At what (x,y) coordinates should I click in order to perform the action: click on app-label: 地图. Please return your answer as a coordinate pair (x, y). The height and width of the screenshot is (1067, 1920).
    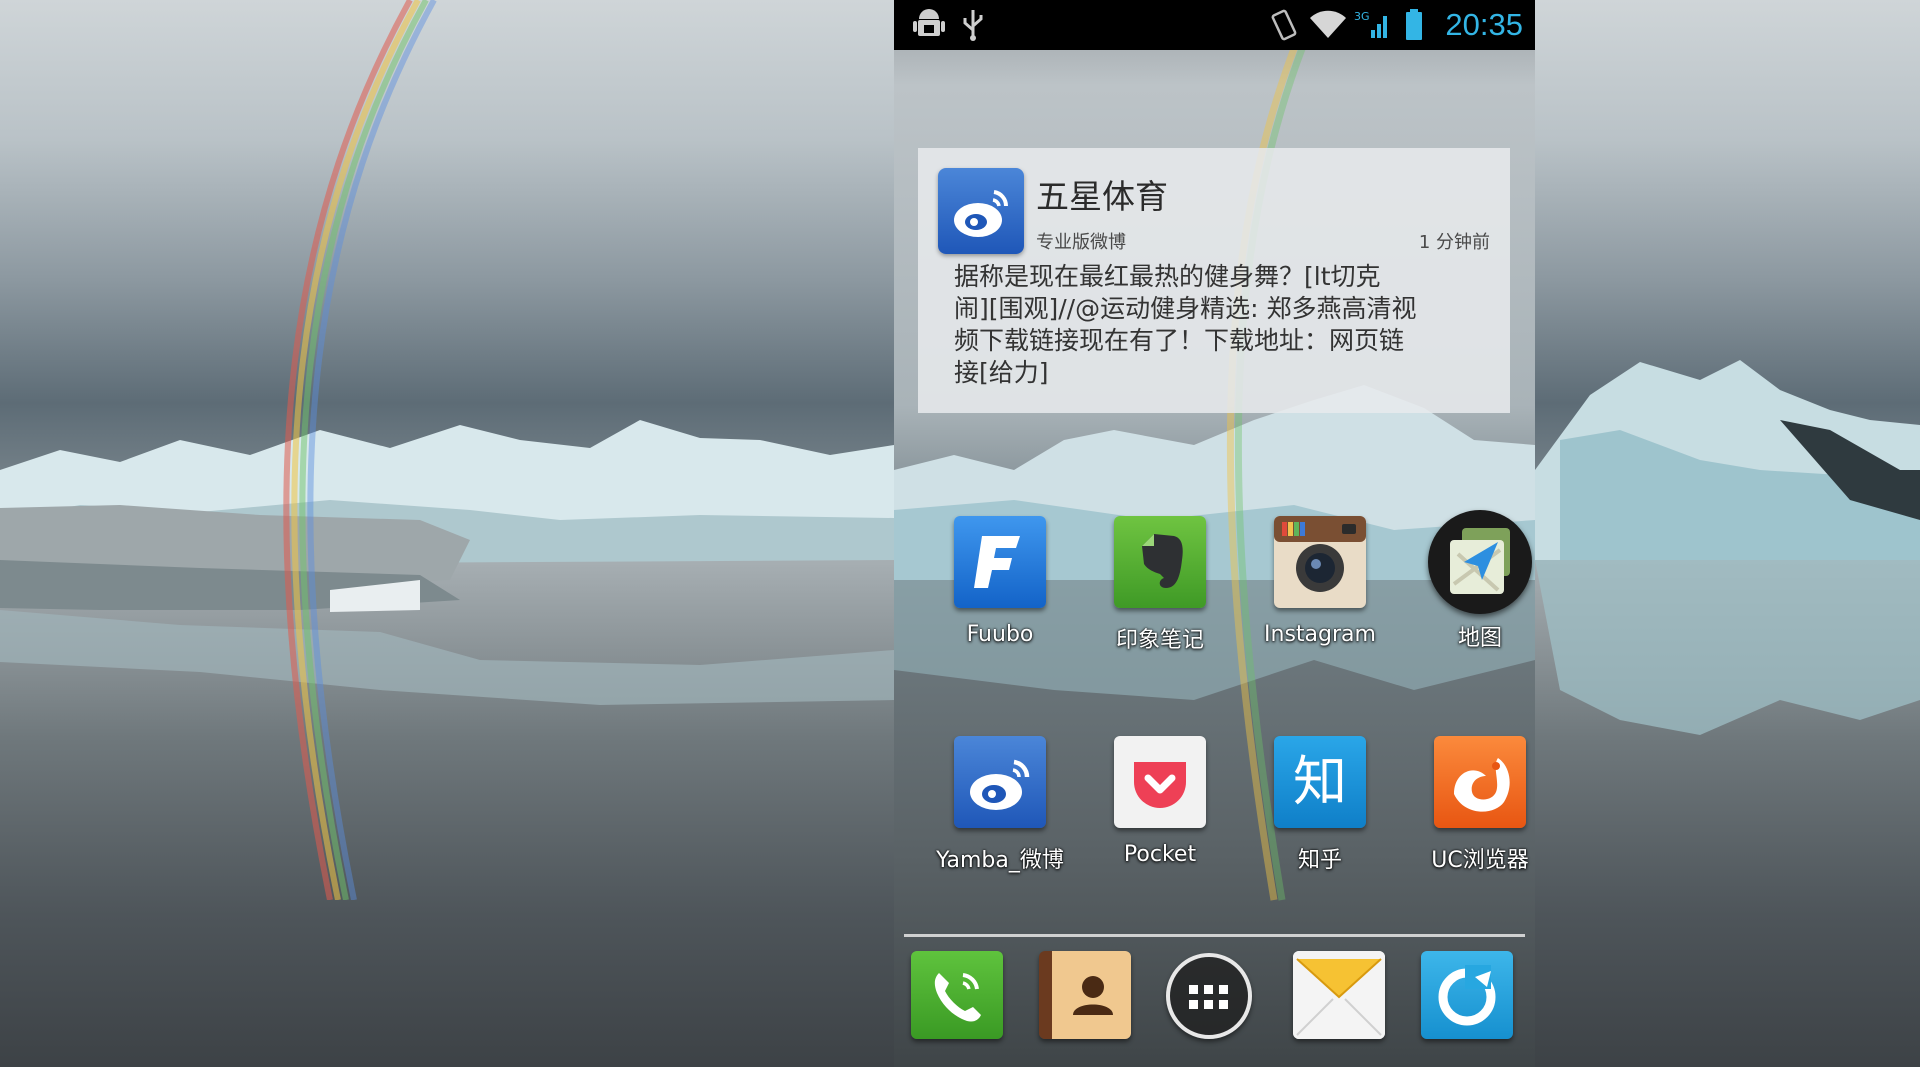
    Looking at the image, I should click on (1479, 638).